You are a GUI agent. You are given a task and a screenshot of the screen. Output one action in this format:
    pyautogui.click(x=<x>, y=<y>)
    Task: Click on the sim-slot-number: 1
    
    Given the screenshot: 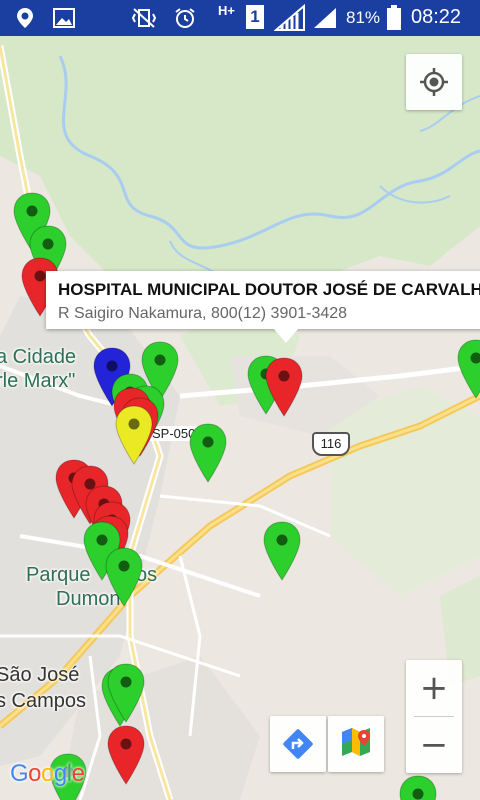 What is the action you would take?
    pyautogui.click(x=255, y=16)
    